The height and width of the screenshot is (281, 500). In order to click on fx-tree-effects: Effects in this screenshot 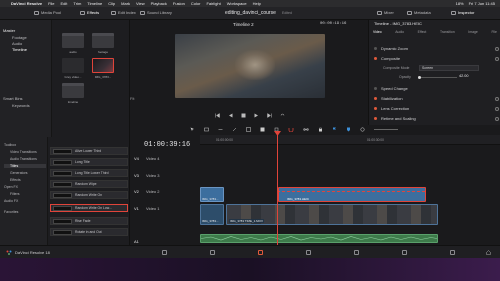, I will do `click(15, 180)`.